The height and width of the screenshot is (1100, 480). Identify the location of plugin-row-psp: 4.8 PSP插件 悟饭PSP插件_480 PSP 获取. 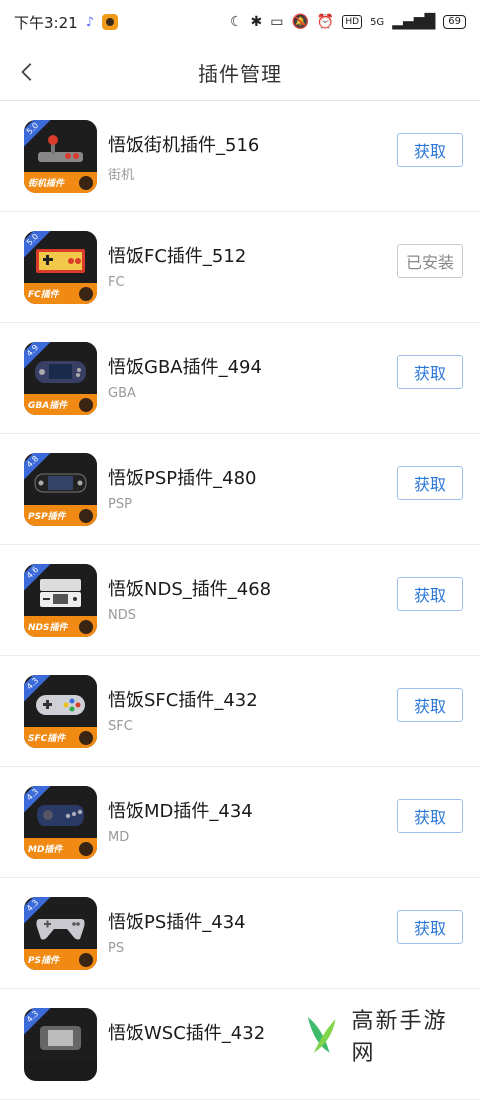
(240, 489).